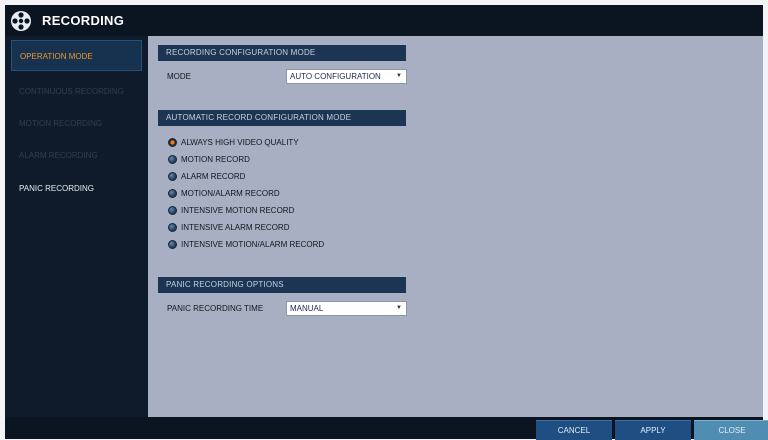 The width and height of the screenshot is (768, 440). What do you see at coordinates (172, 142) in the screenshot?
I see `radio-selected-icon` at bounding box center [172, 142].